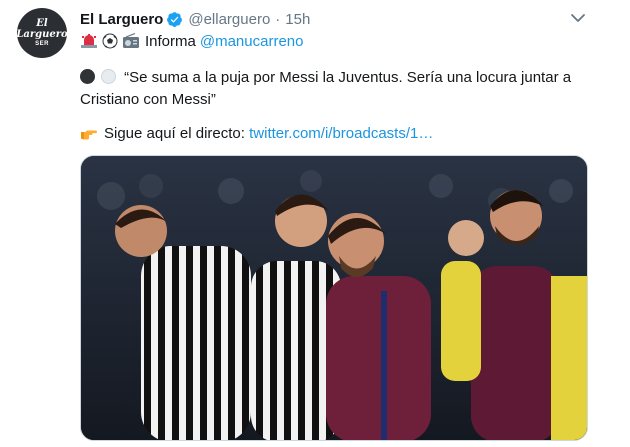 This screenshot has height=447, width=630. Describe the element at coordinates (578, 18) in the screenshot. I see `chevron-down-icon` at that location.